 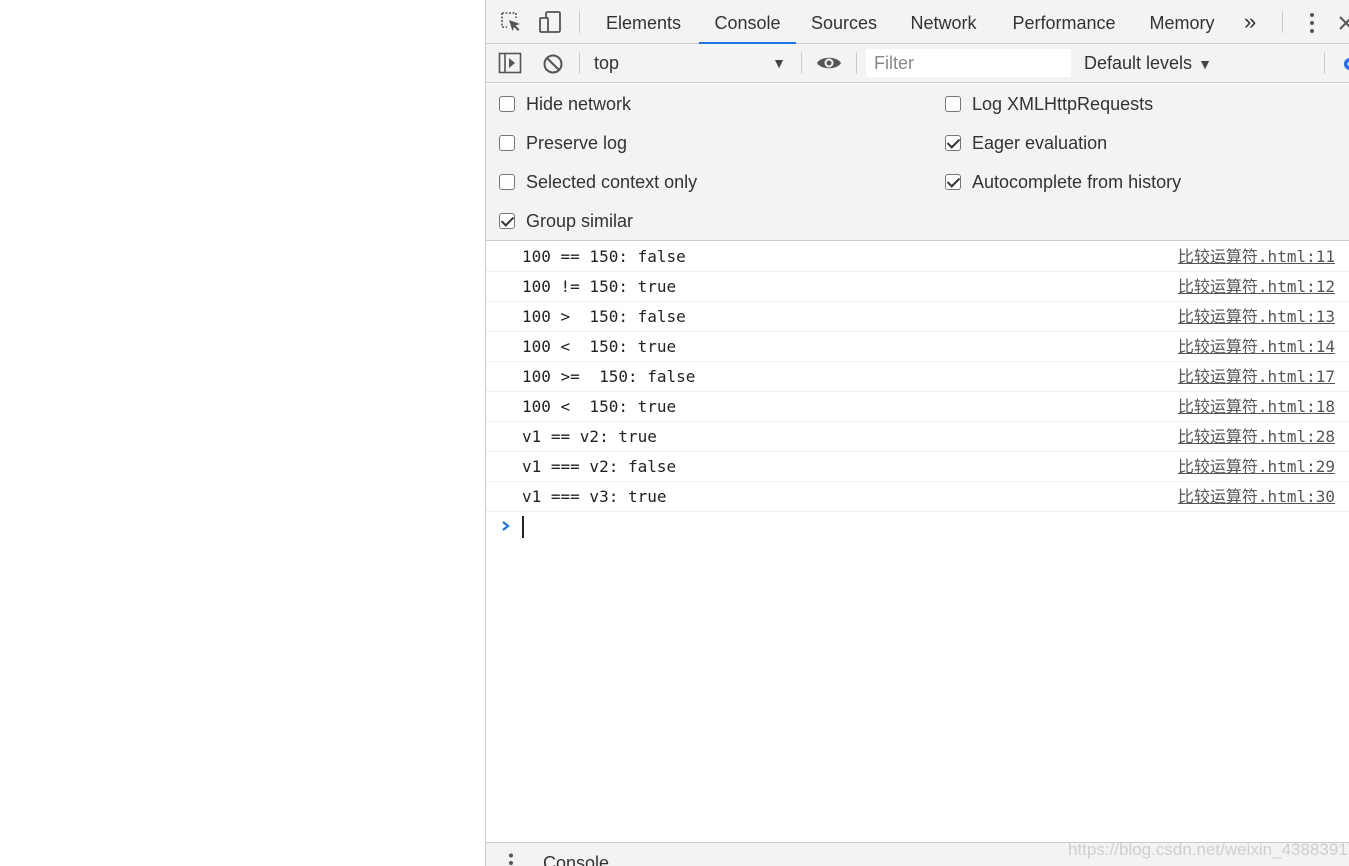 What do you see at coordinates (510, 63) in the screenshot?
I see `console-sidebar-icon` at bounding box center [510, 63].